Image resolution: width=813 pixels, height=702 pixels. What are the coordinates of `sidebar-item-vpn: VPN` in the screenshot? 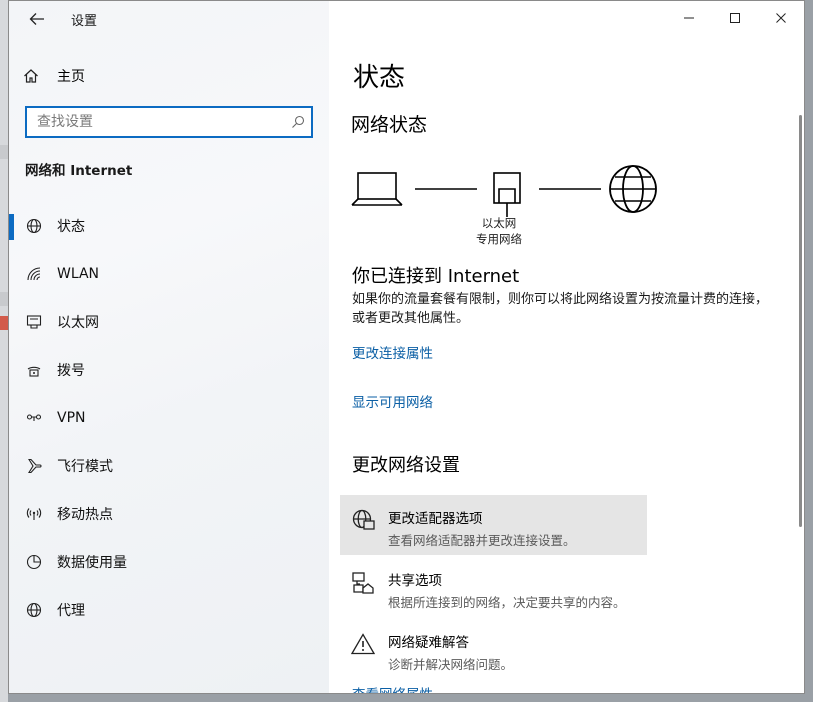 It's located at (169, 418).